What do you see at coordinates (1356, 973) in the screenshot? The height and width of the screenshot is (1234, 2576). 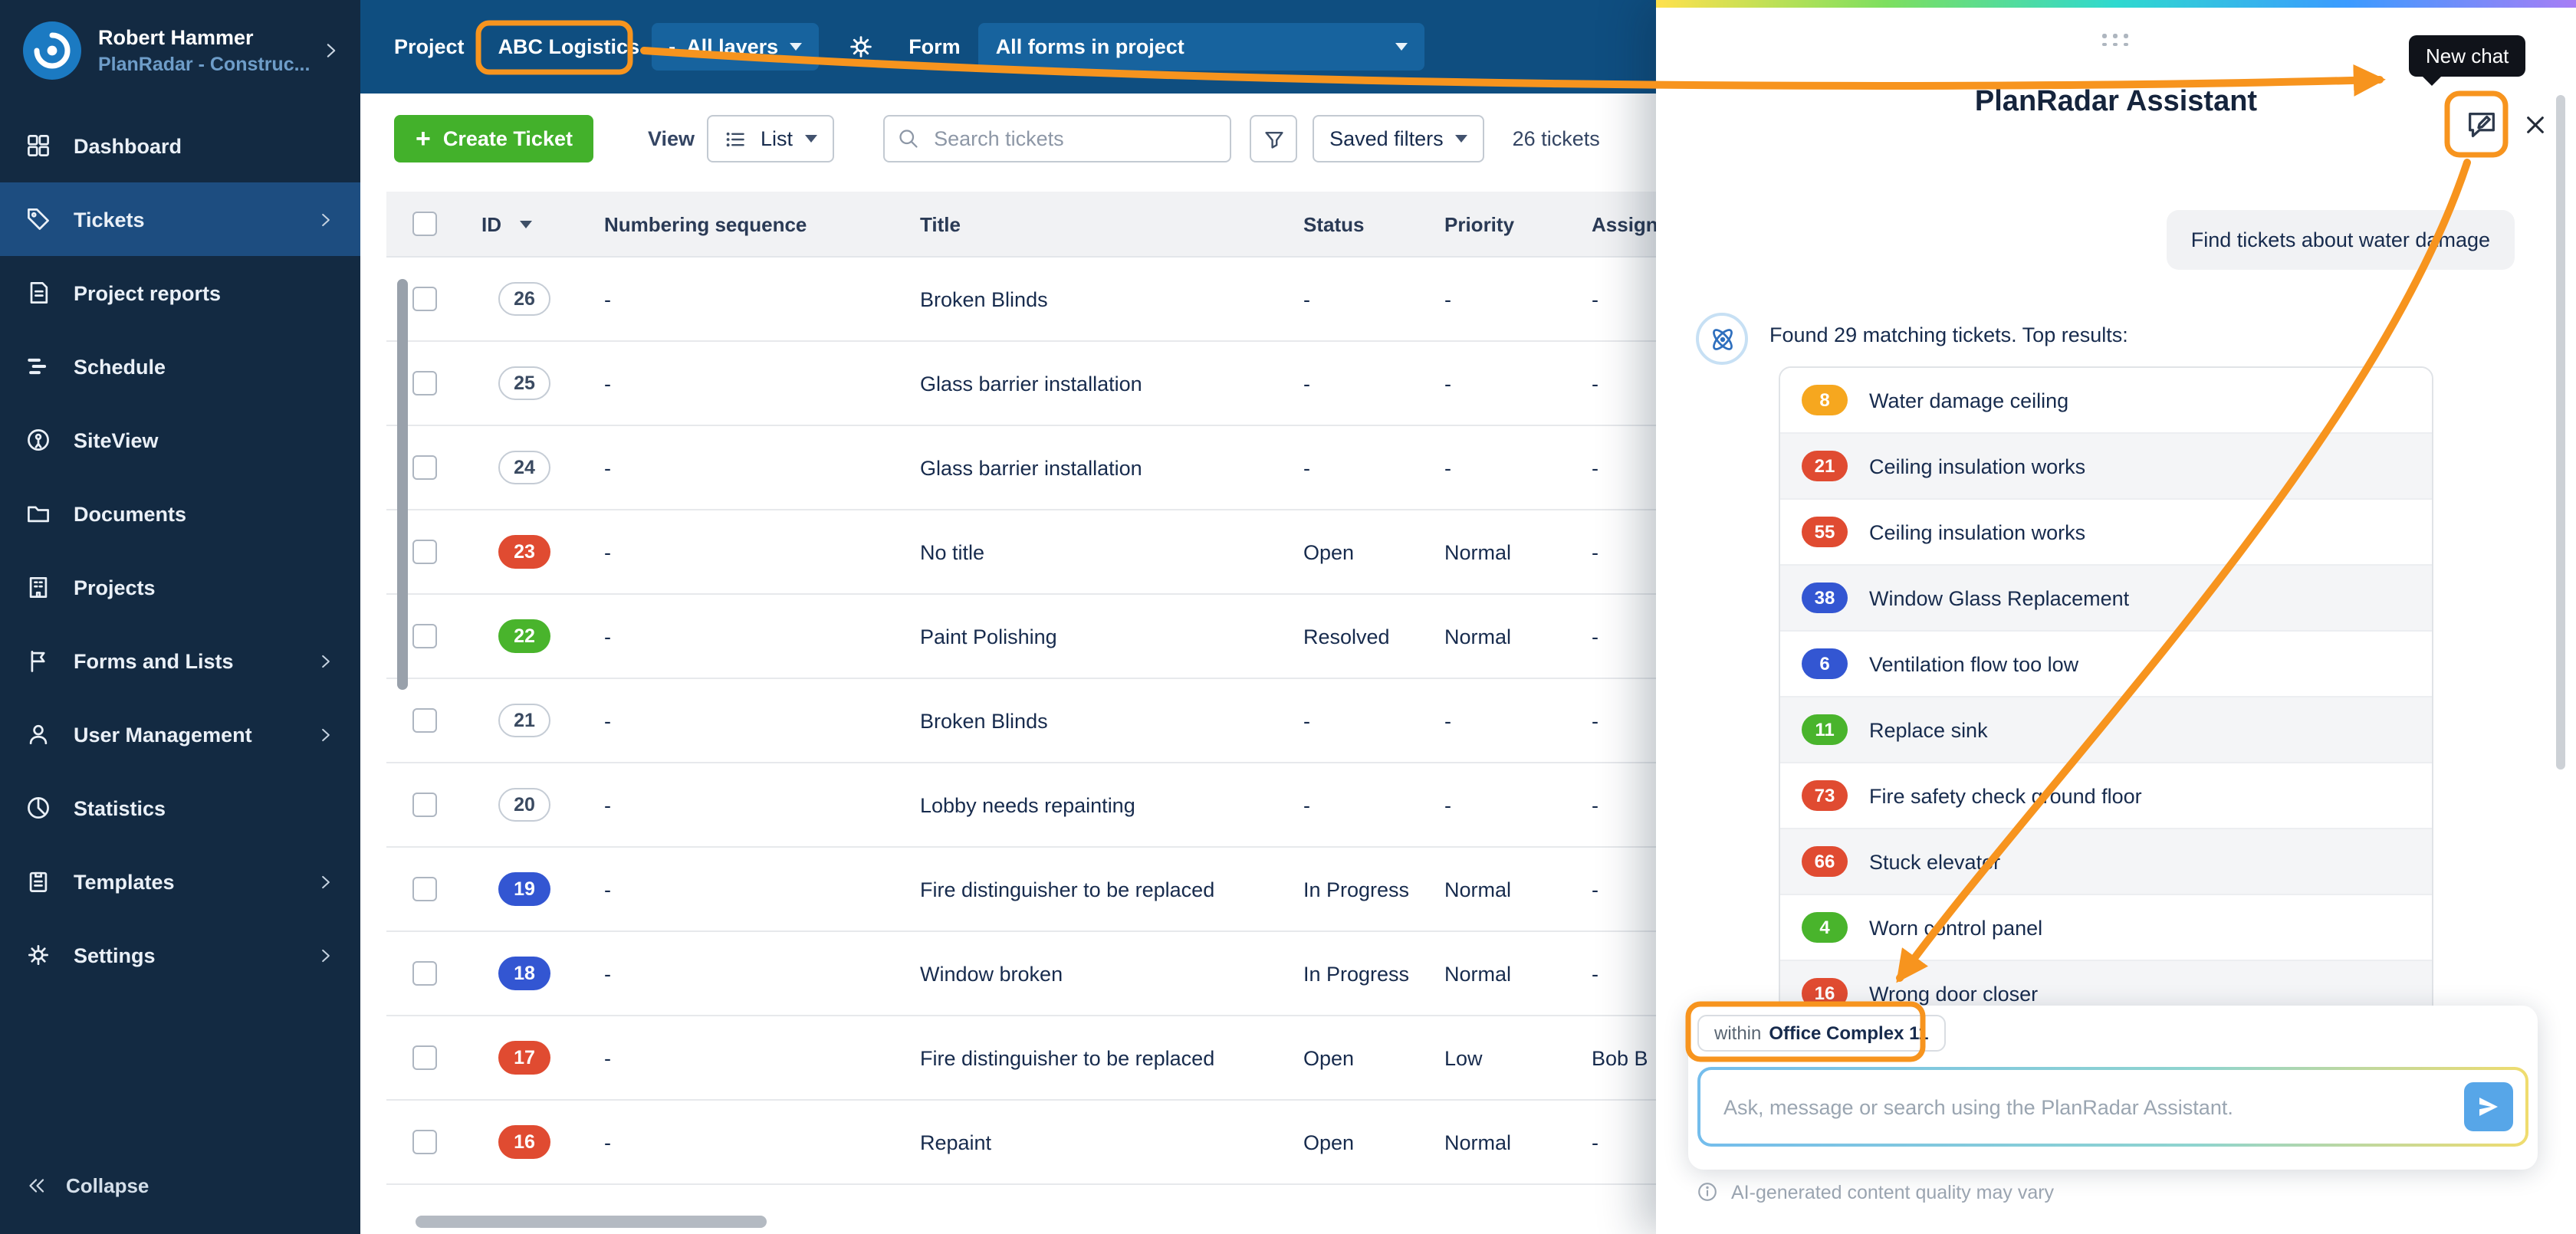 I see `status-cell: In Progress` at bounding box center [1356, 973].